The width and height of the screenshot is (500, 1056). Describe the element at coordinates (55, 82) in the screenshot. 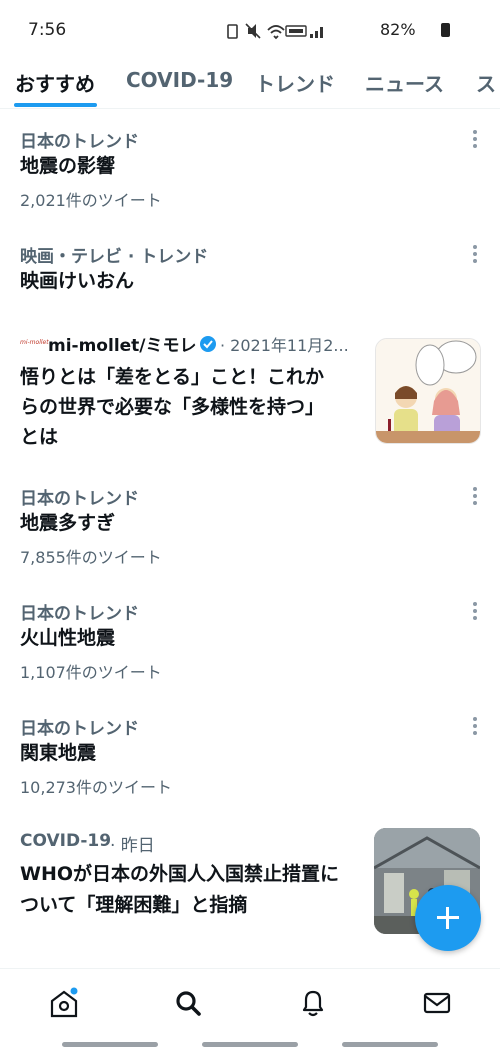

I see `tab-for-you: おすすめ` at that location.